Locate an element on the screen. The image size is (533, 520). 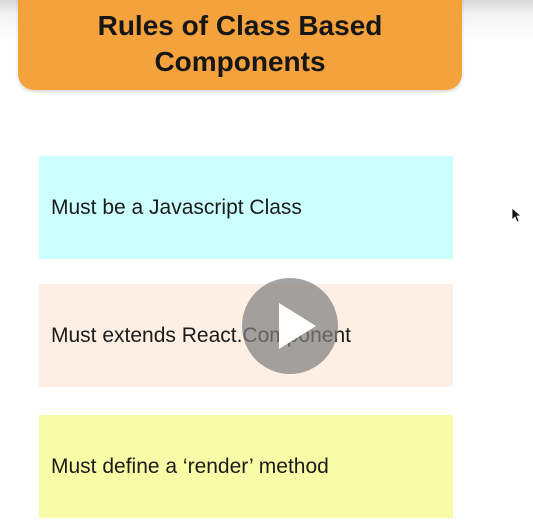
rule-text-render: Must define a ‘render’ method is located at coordinates (190, 466).